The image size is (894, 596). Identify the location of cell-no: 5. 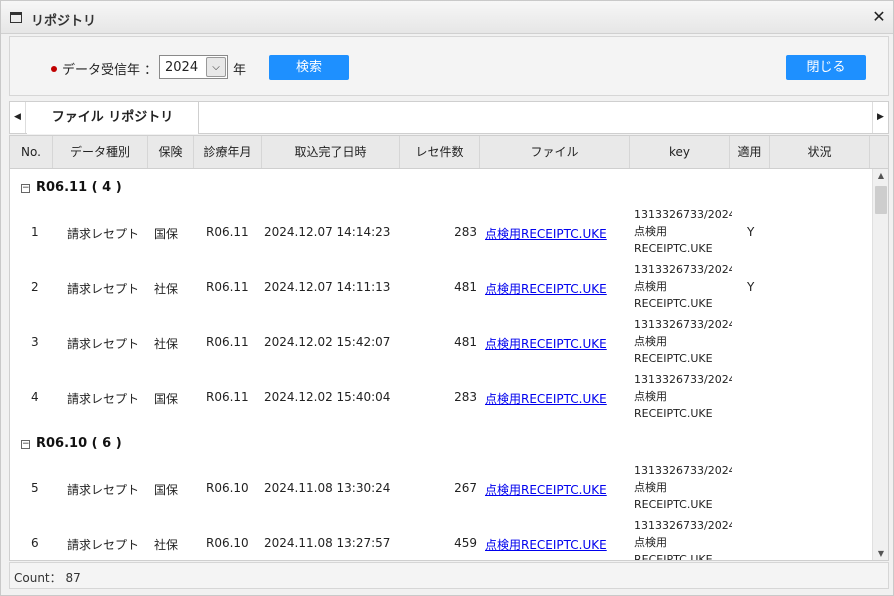
(35, 488).